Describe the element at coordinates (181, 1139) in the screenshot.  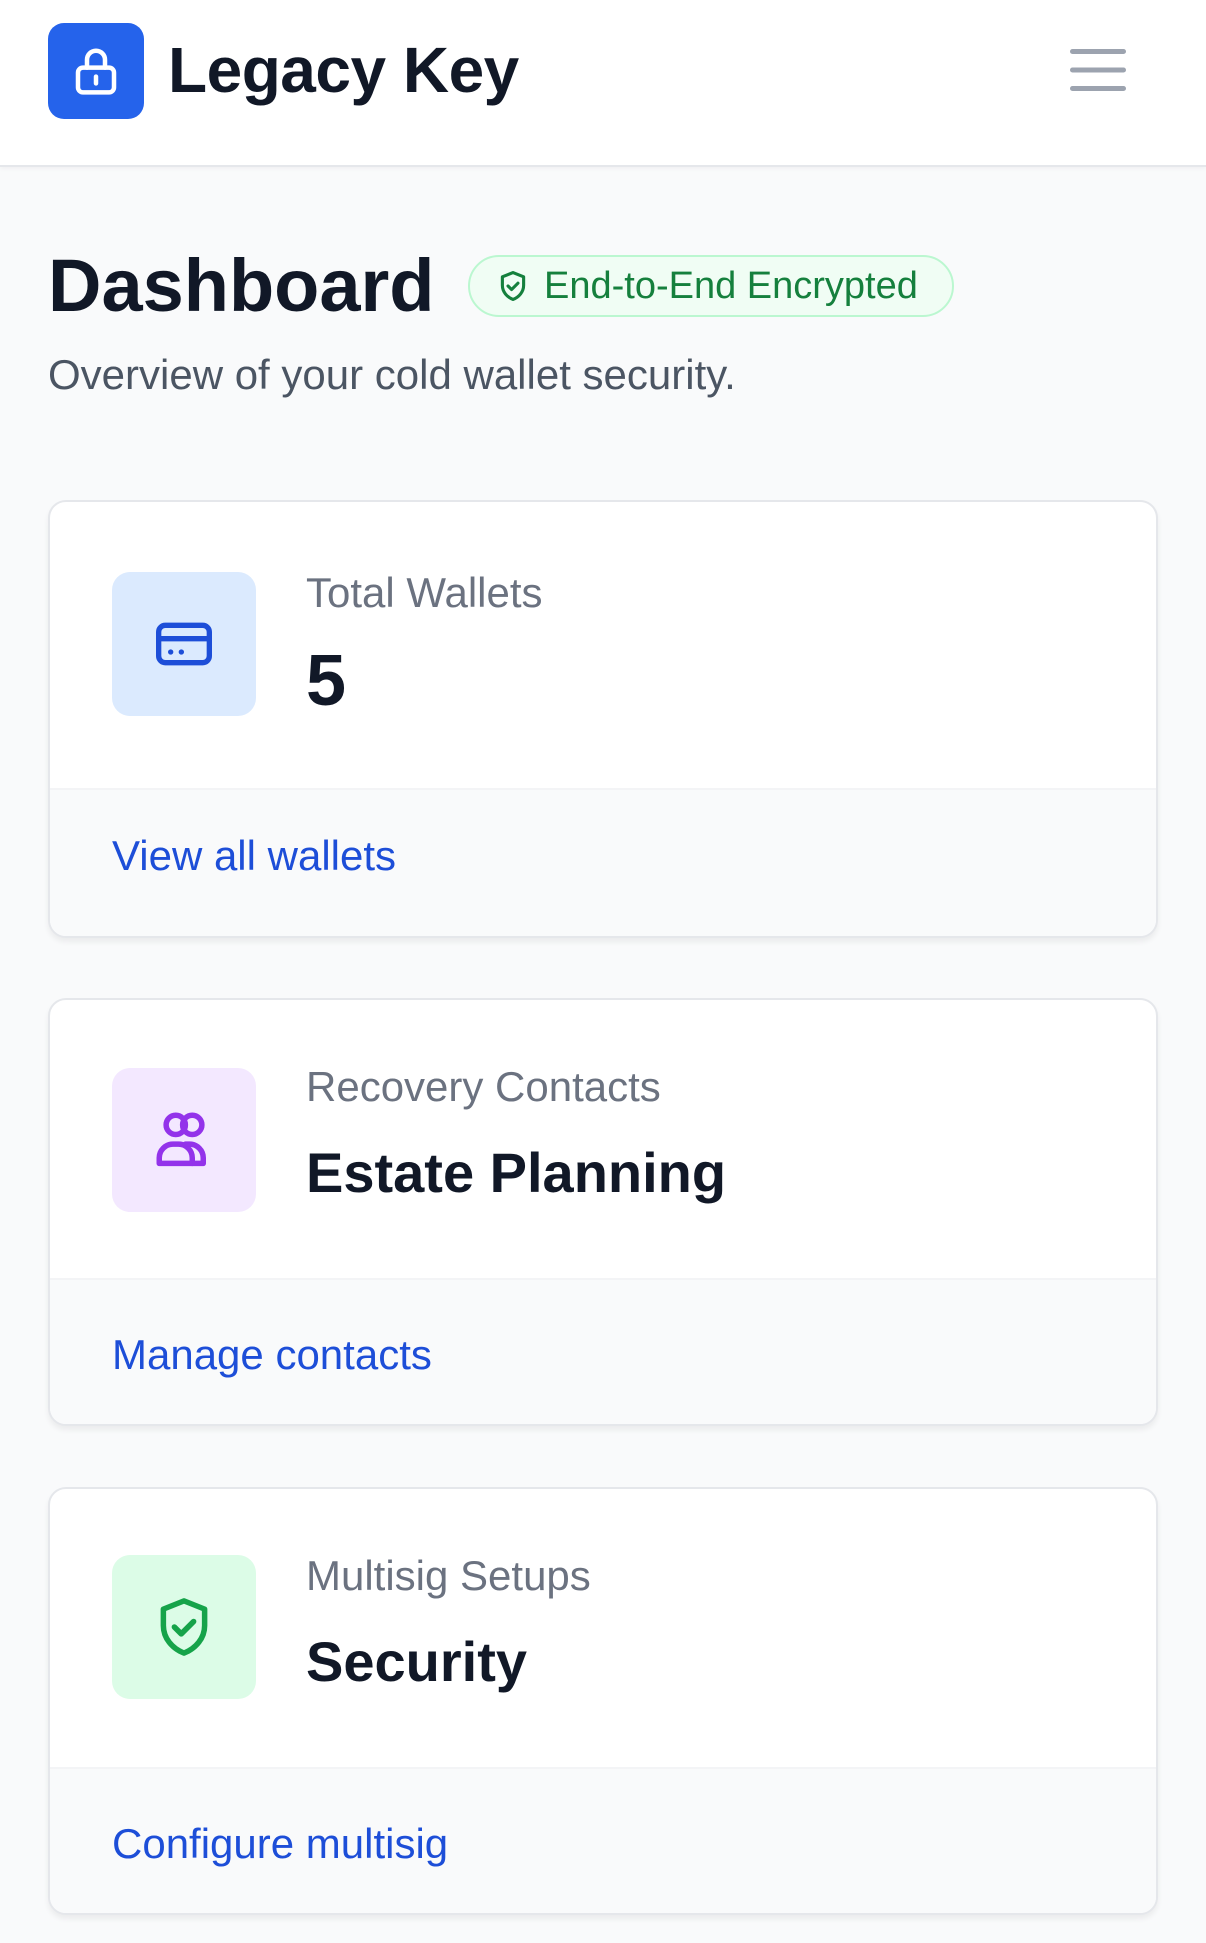
I see `users-icon` at that location.